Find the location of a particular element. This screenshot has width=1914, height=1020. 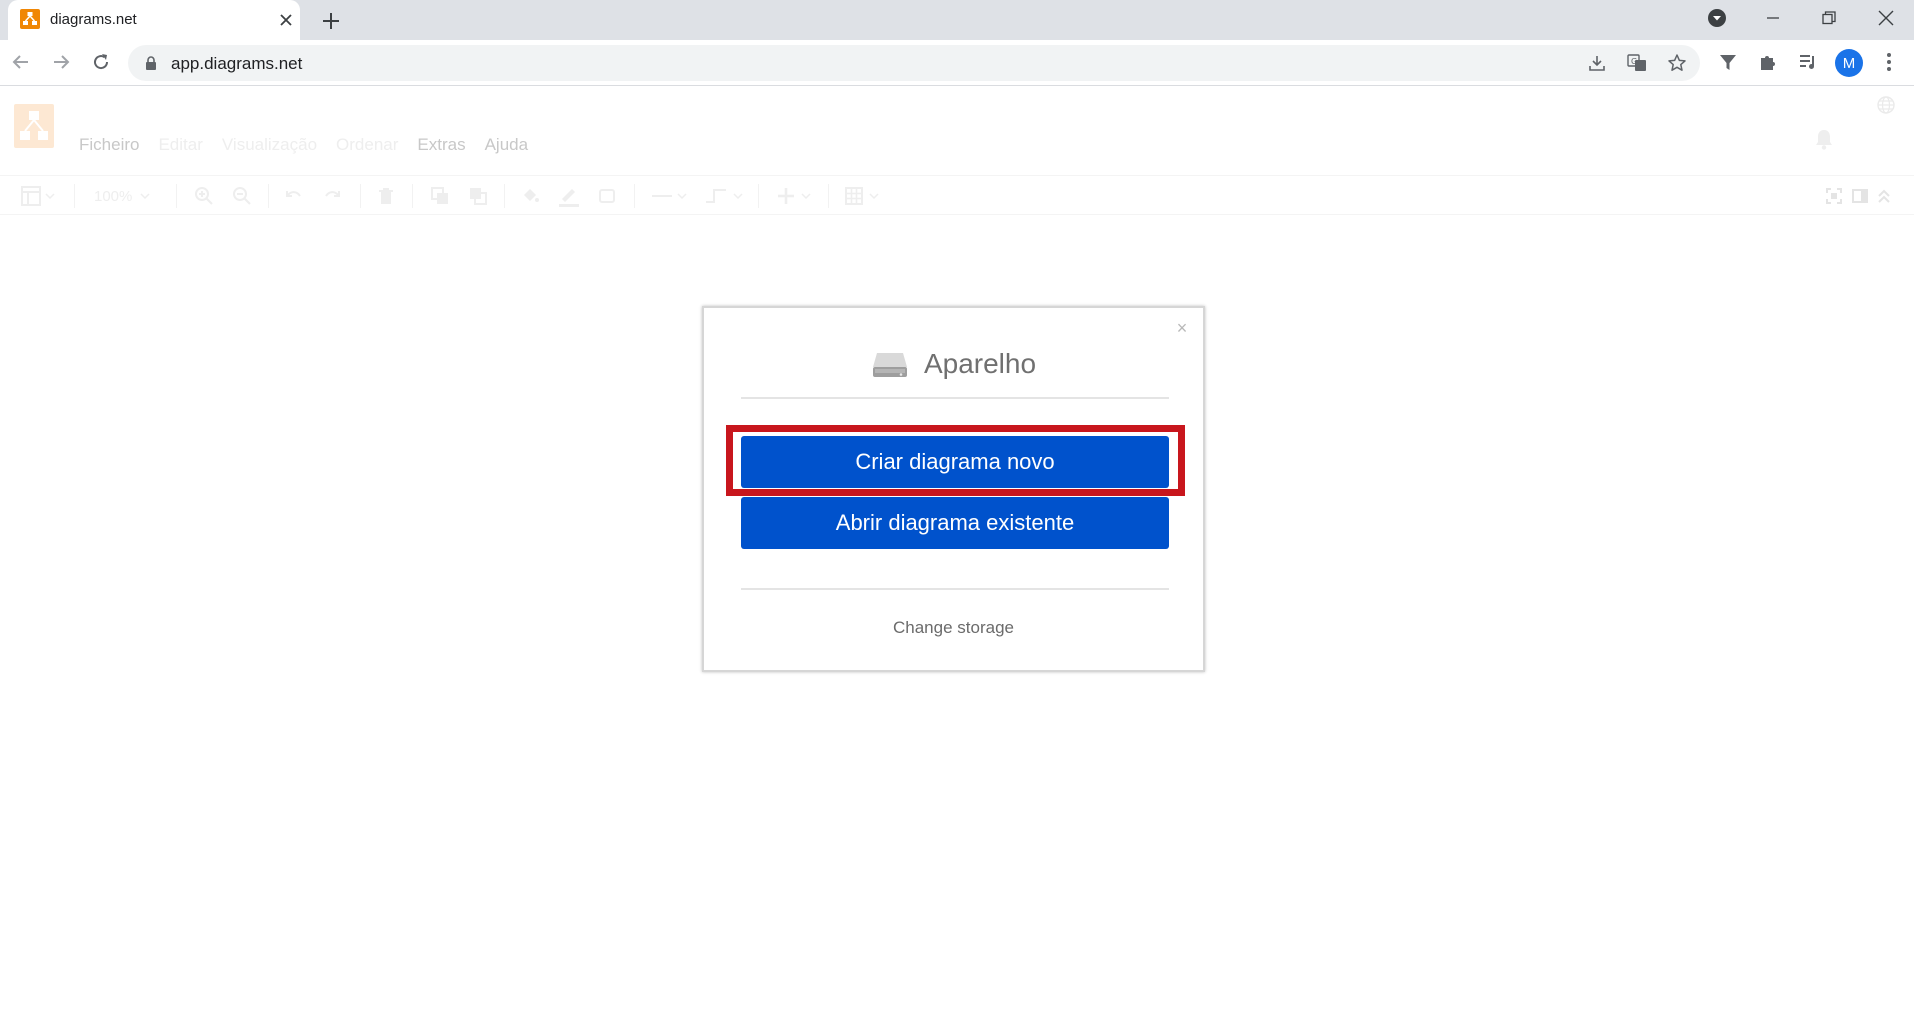

zoom-in-icon is located at coordinates (204, 196).